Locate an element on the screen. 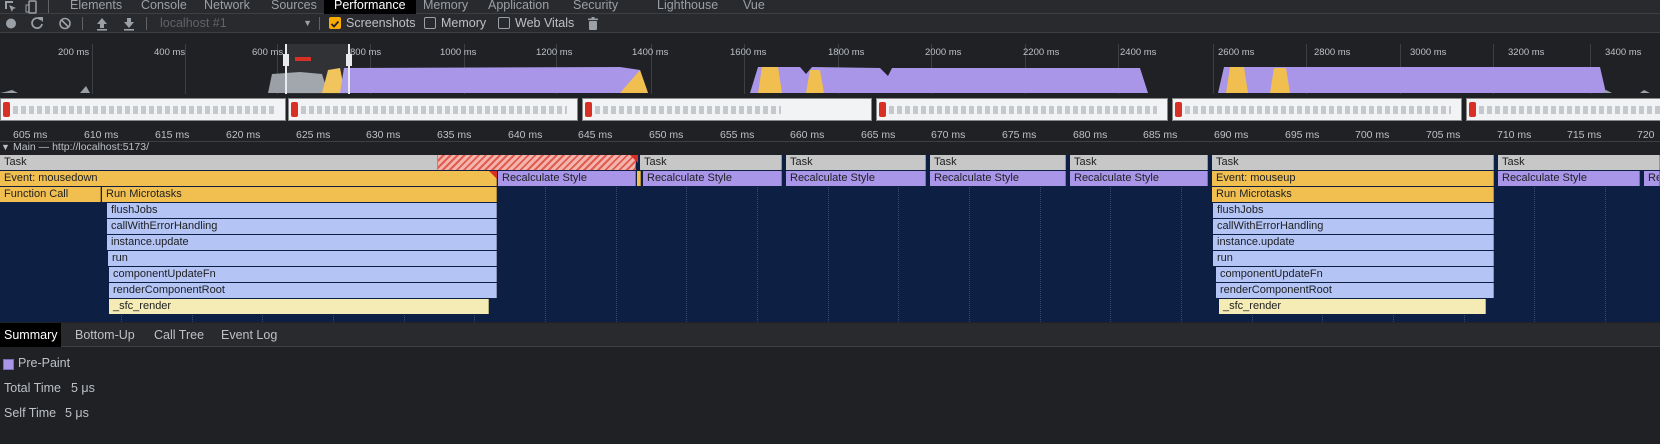 The image size is (1660, 444). context-select: localhost #1 ▼ is located at coordinates (236, 23).